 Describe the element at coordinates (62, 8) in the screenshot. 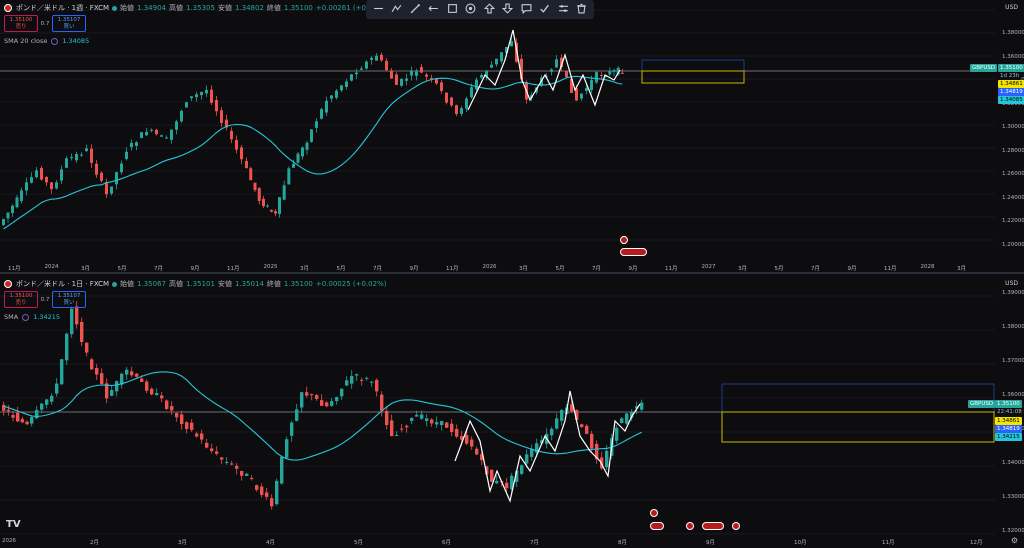

I see `weekly-symbol-title: ポンド／米ドル · 1週 · FXCM` at that location.